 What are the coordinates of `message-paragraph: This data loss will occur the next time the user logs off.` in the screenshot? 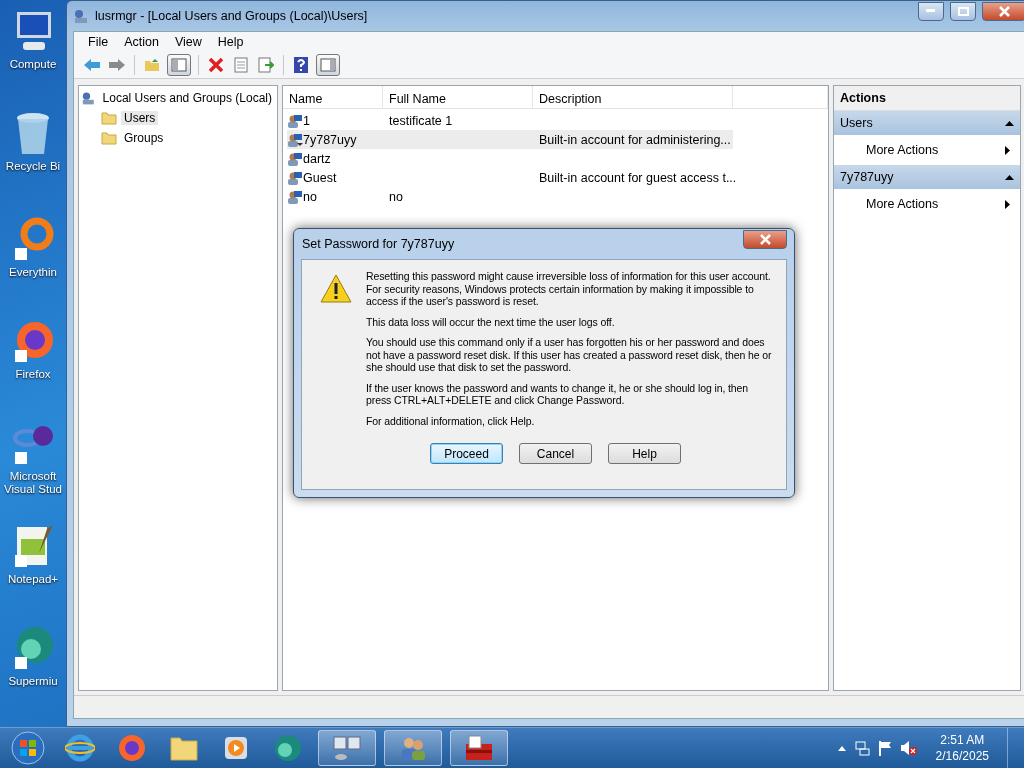 It's located at (491, 321).